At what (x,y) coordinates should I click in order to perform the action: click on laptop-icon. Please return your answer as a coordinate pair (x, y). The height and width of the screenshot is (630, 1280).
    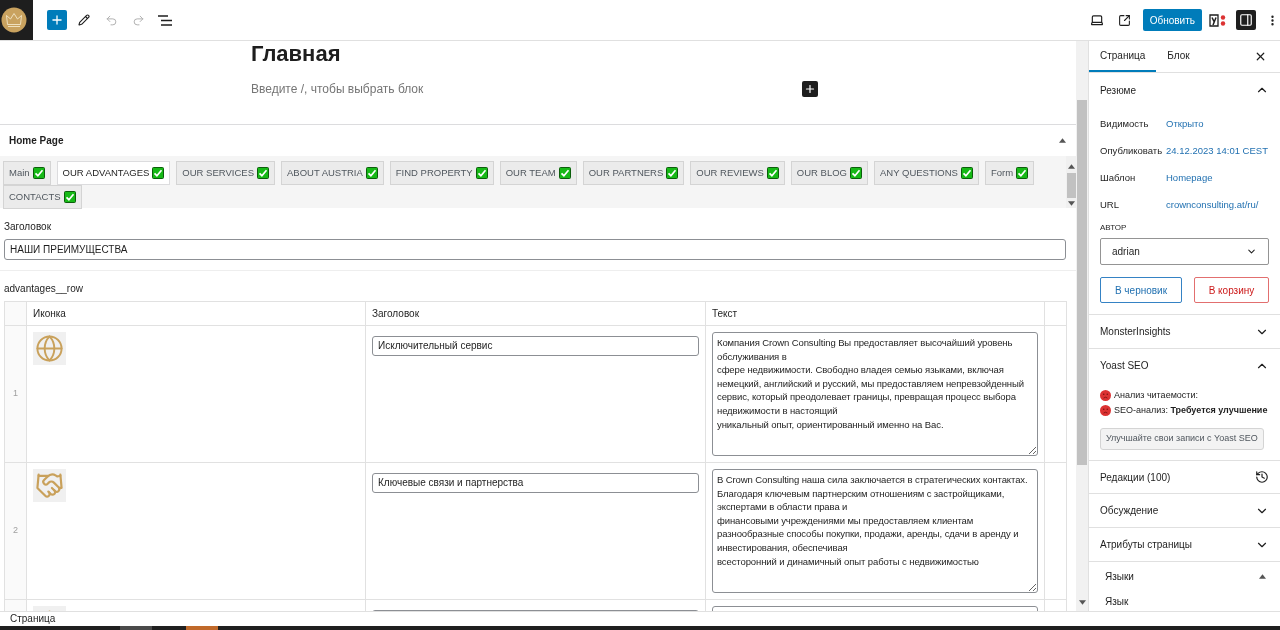
    Looking at the image, I should click on (1096, 20).